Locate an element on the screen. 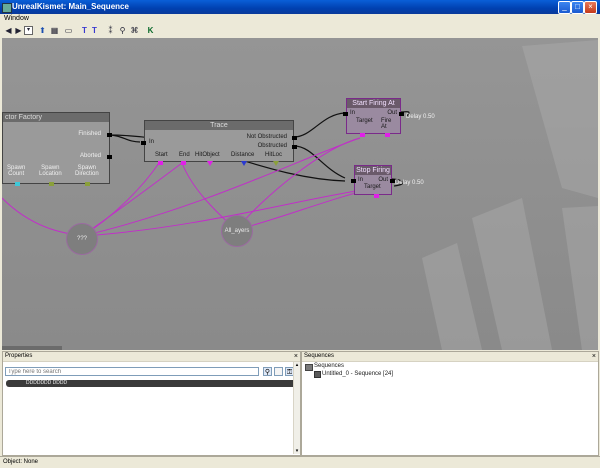  trace-start-pin is located at coordinates (160, 163).